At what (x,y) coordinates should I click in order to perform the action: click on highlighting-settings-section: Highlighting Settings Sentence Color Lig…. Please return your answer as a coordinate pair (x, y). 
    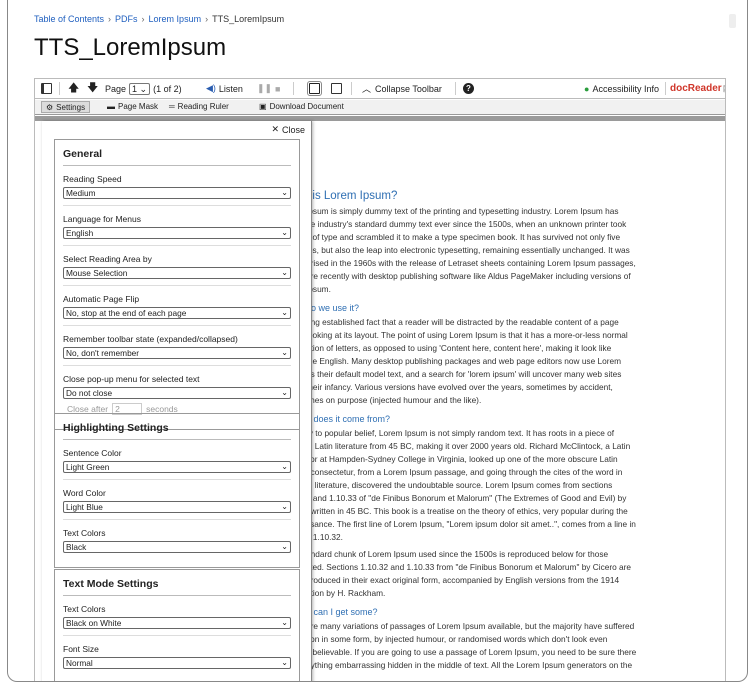
    Looking at the image, I should click on (177, 490).